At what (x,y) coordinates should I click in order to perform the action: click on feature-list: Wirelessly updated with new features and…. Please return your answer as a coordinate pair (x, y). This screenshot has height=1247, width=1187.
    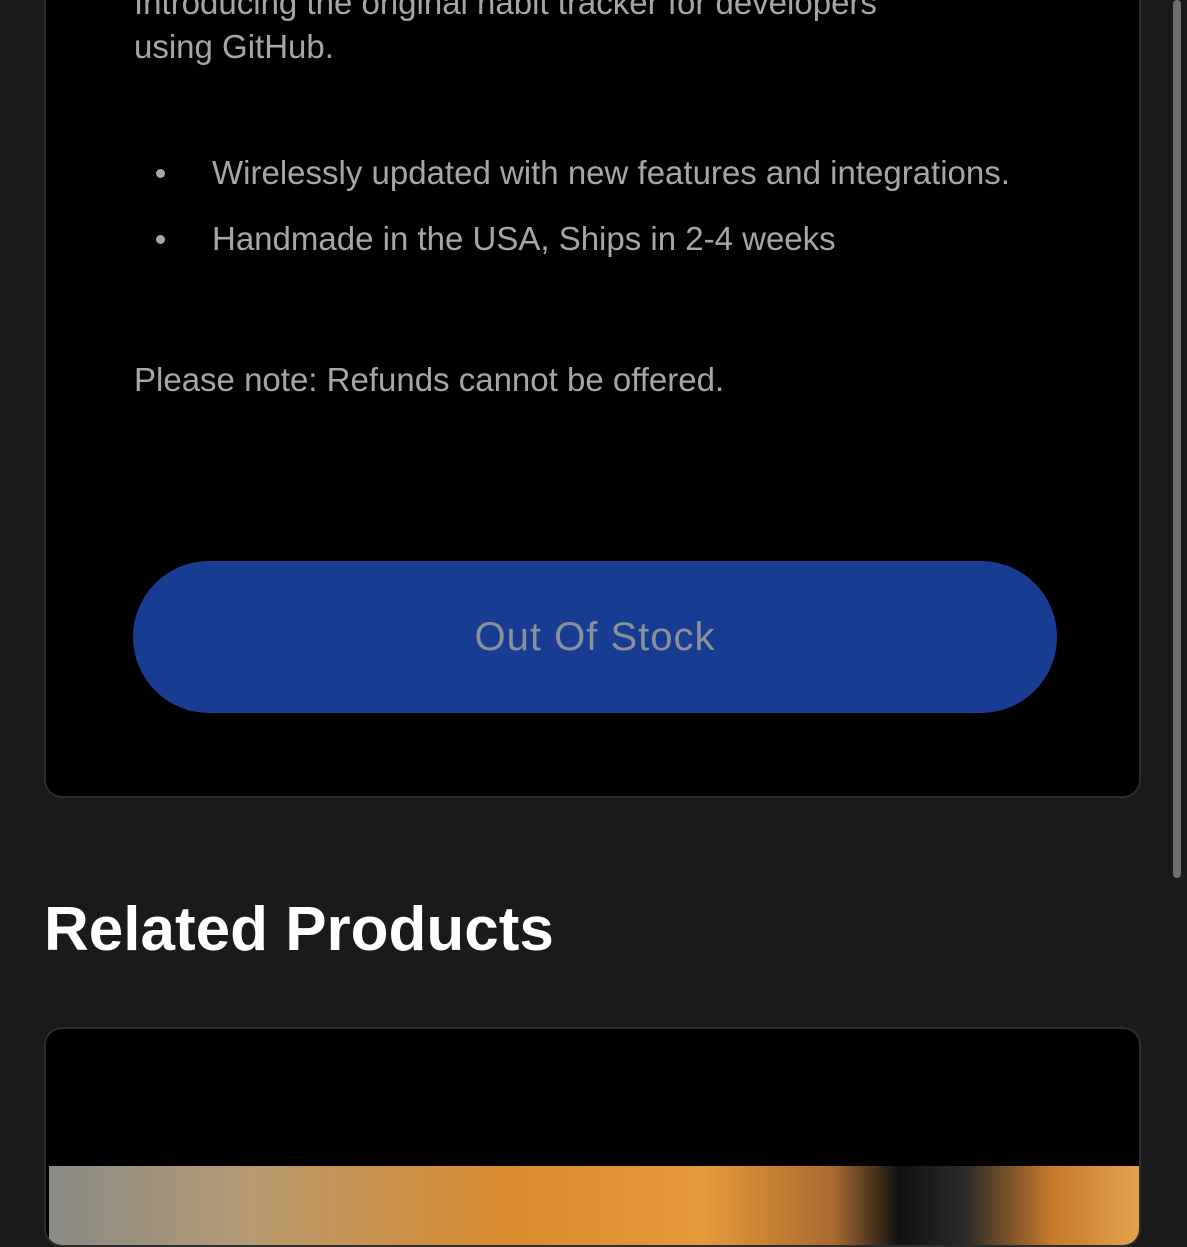
    Looking at the image, I should click on (584, 216).